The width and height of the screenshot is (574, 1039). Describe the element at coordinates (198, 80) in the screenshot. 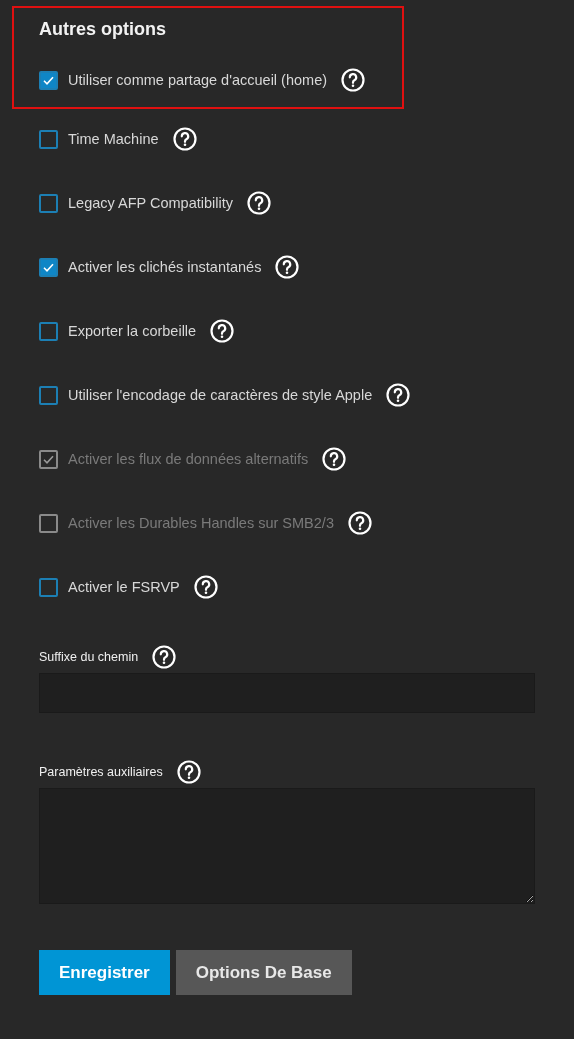

I see `option-label: Utiliser comme partage d'accueil (home)` at that location.